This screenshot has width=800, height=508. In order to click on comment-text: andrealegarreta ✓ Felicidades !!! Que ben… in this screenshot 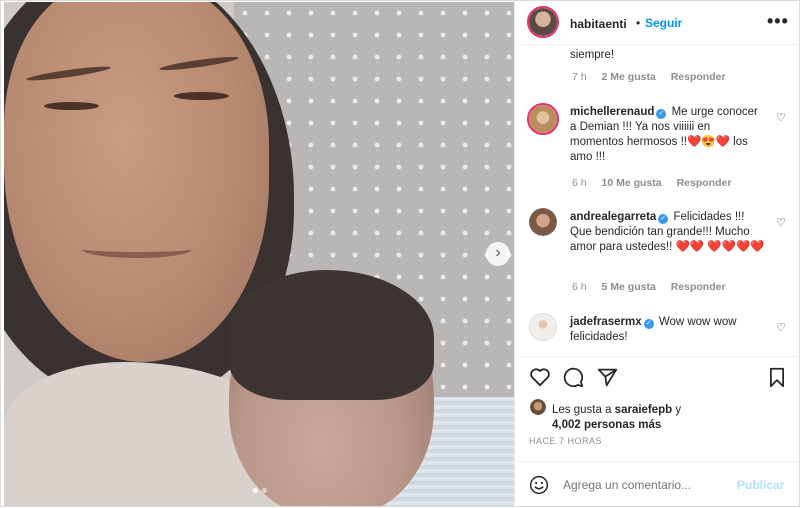, I will do `click(667, 232)`.